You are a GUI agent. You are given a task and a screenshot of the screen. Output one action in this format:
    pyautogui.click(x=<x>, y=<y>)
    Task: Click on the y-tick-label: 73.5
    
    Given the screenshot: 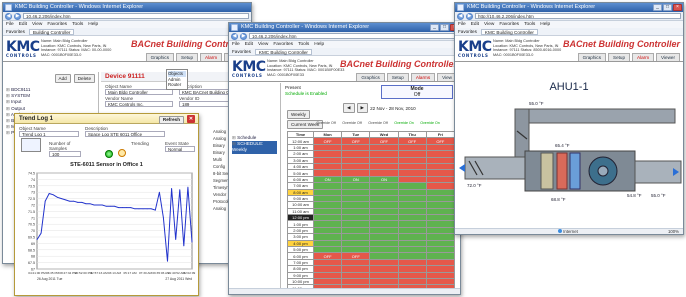 What is the action you would take?
    pyautogui.click(x=31, y=186)
    